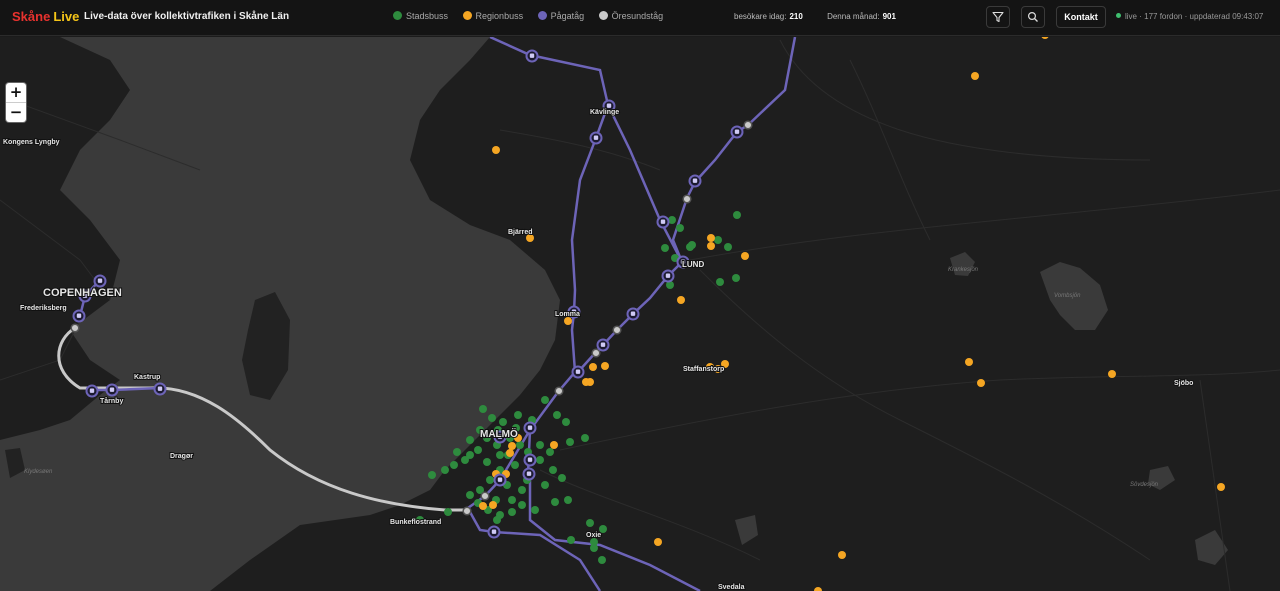 The image size is (1280, 591). Describe the element at coordinates (16, 112) in the screenshot. I see `zoom-out-button: −` at that location.